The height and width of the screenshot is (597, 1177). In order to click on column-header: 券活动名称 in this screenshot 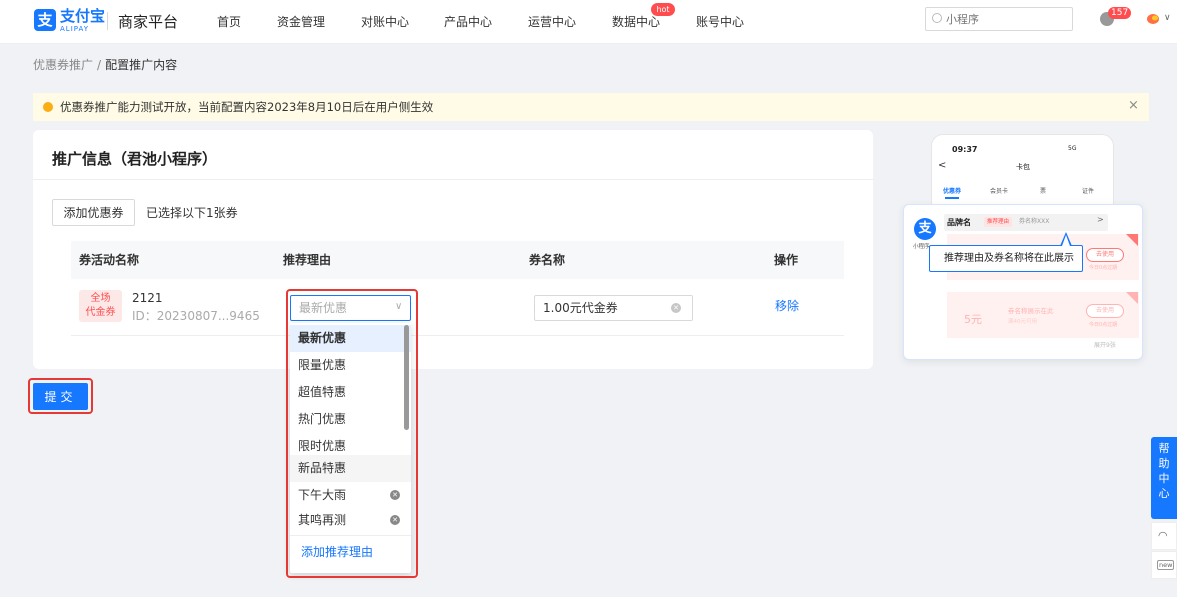, I will do `click(109, 260)`.